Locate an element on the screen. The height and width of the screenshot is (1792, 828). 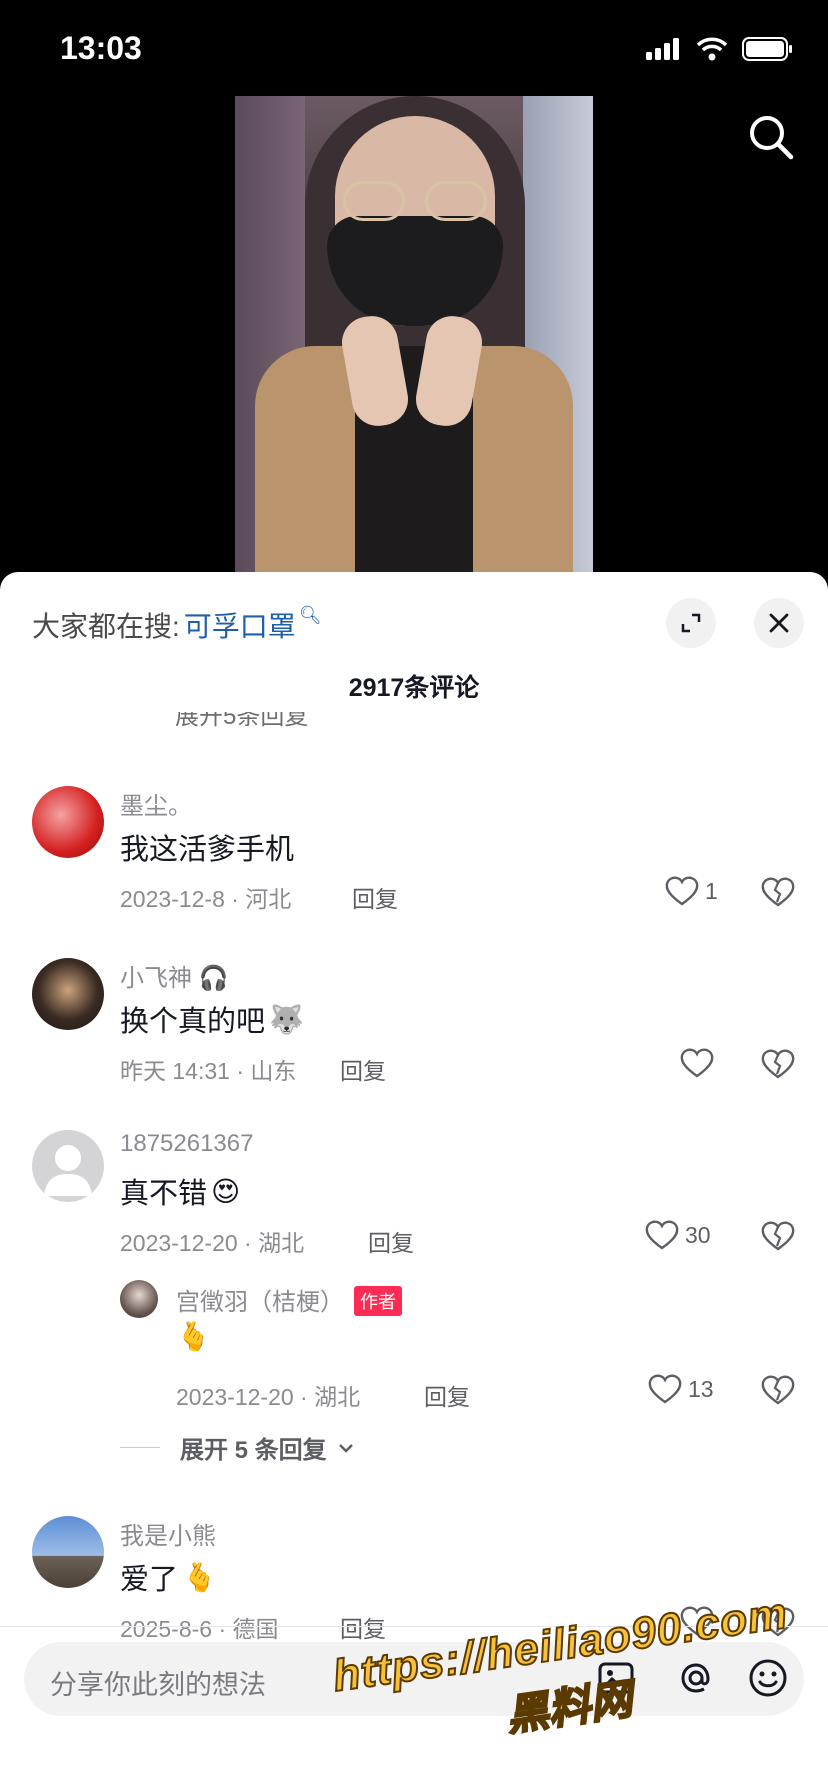
trending-keyword-link: 可孚口罩 is located at coordinates (240, 625).